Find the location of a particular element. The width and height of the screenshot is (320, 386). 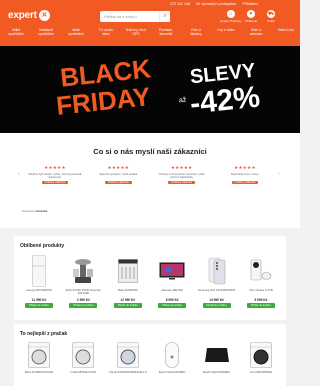

product-card: Bosch WGG04409BY is located at coordinates (172, 359).